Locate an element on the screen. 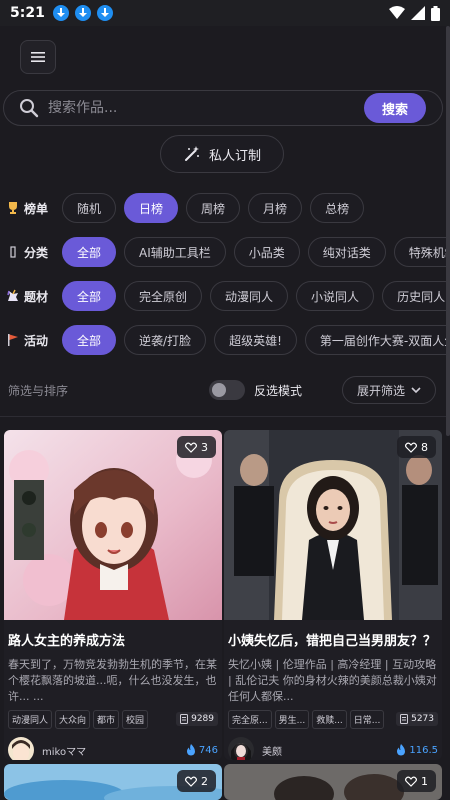 Image resolution: width=450 pixels, height=800 pixels. work-title: 小姨失忆后，错把自己当男朋友？？ is located at coordinates (333, 634).